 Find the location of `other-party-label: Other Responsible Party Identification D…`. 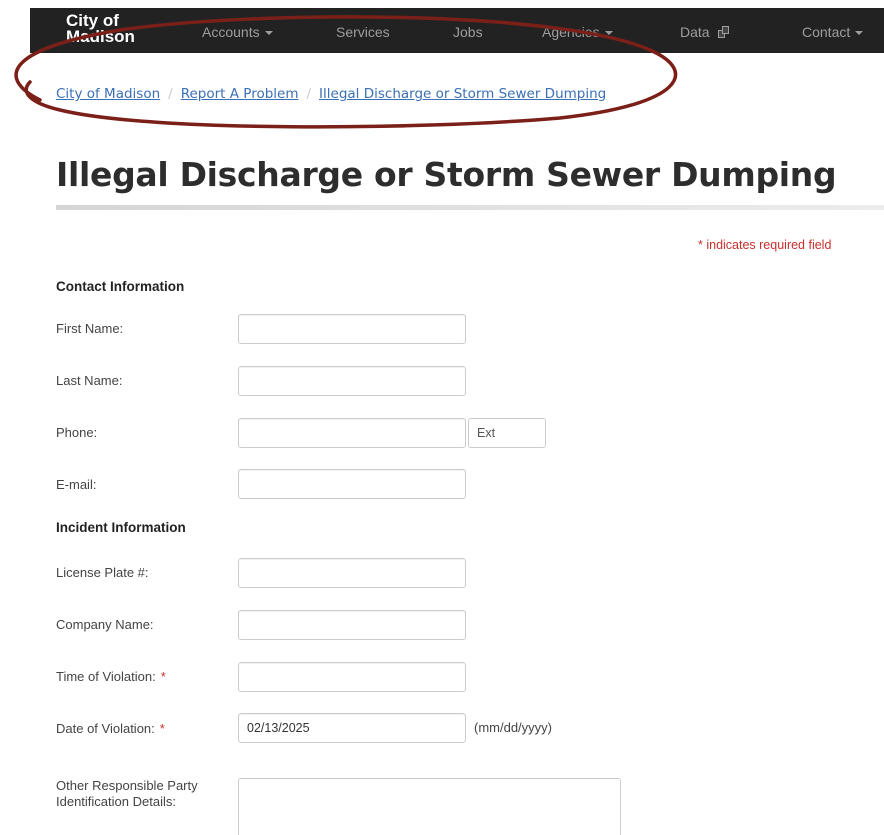

other-party-label: Other Responsible Party Identification D… is located at coordinates (127, 794).